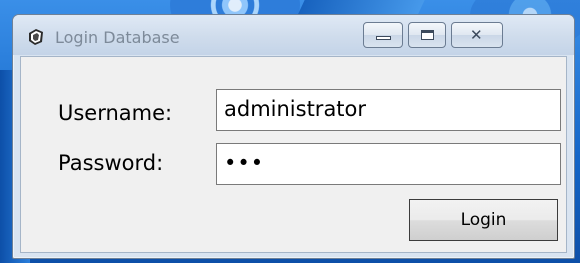 The image size is (580, 263). What do you see at coordinates (117, 37) in the screenshot?
I see `window-title: Login Database` at bounding box center [117, 37].